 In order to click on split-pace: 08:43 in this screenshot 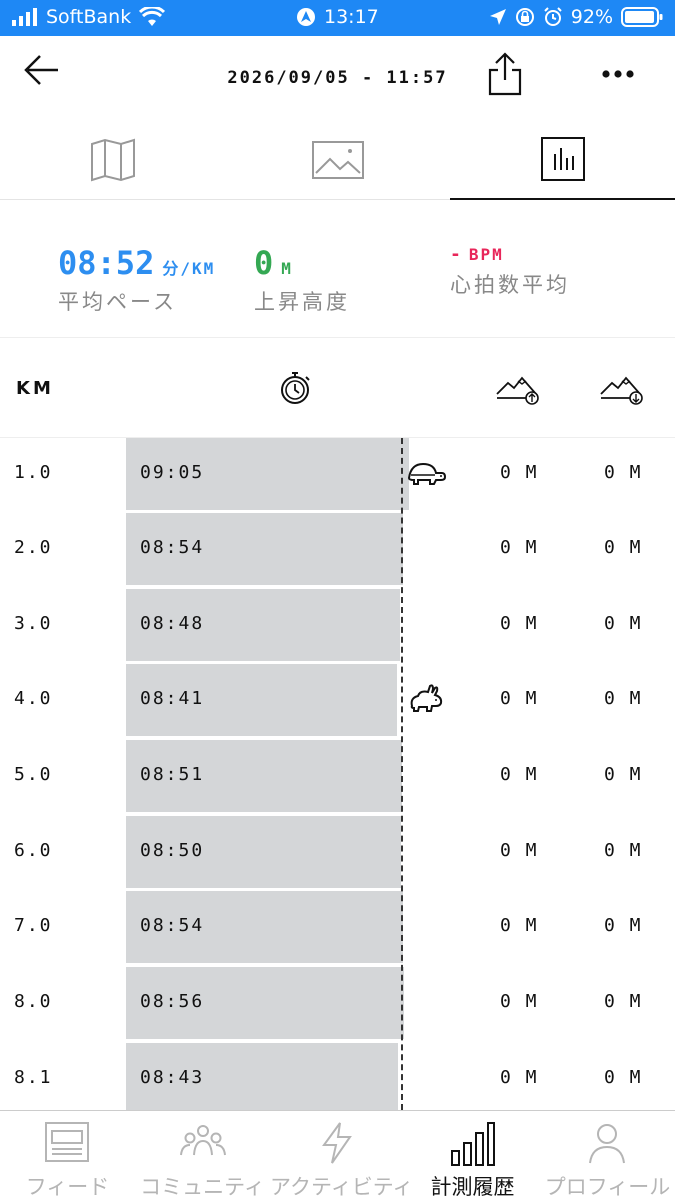, I will do `click(172, 1077)`.